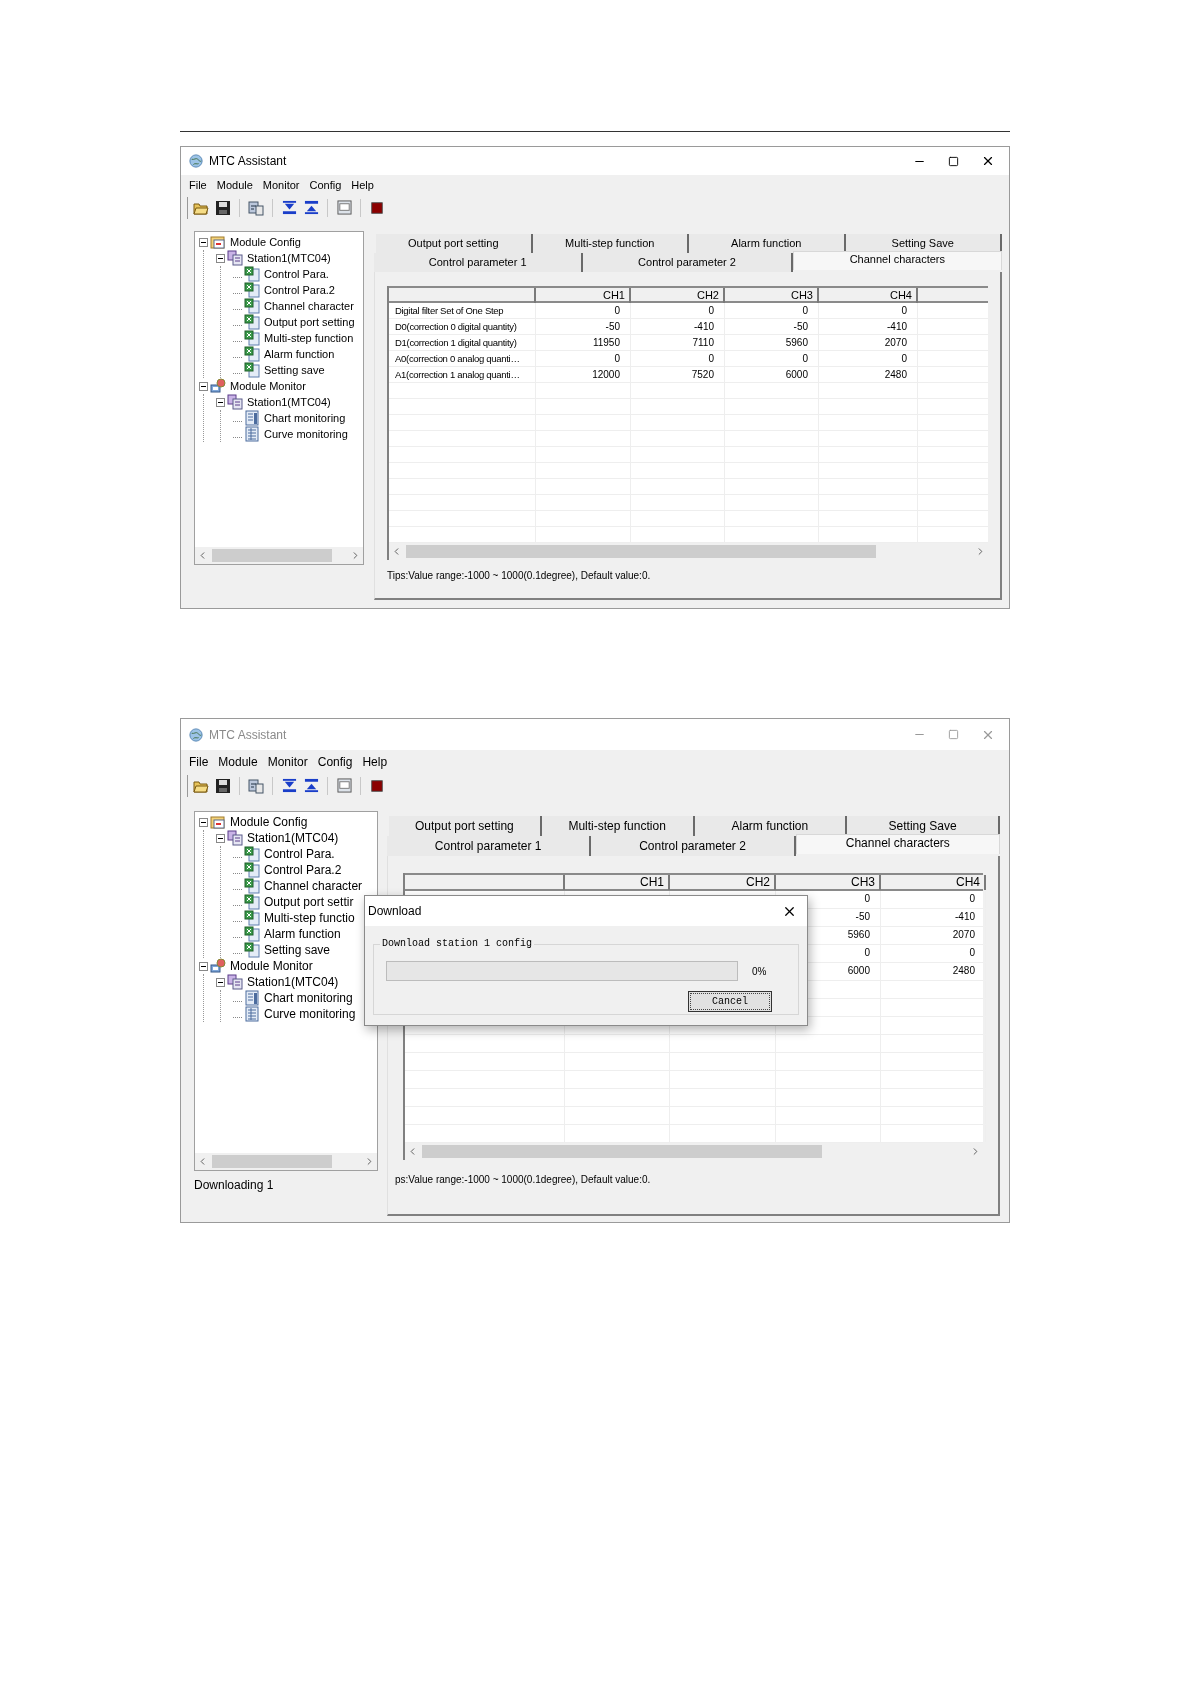  Describe the element at coordinates (196, 161) in the screenshot. I see `globe-icon` at that location.